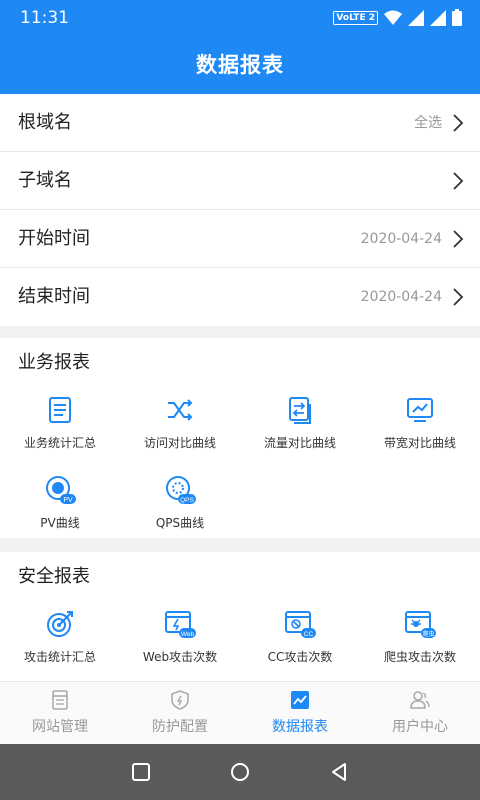 The height and width of the screenshot is (800, 480). I want to click on home-icon, so click(240, 772).